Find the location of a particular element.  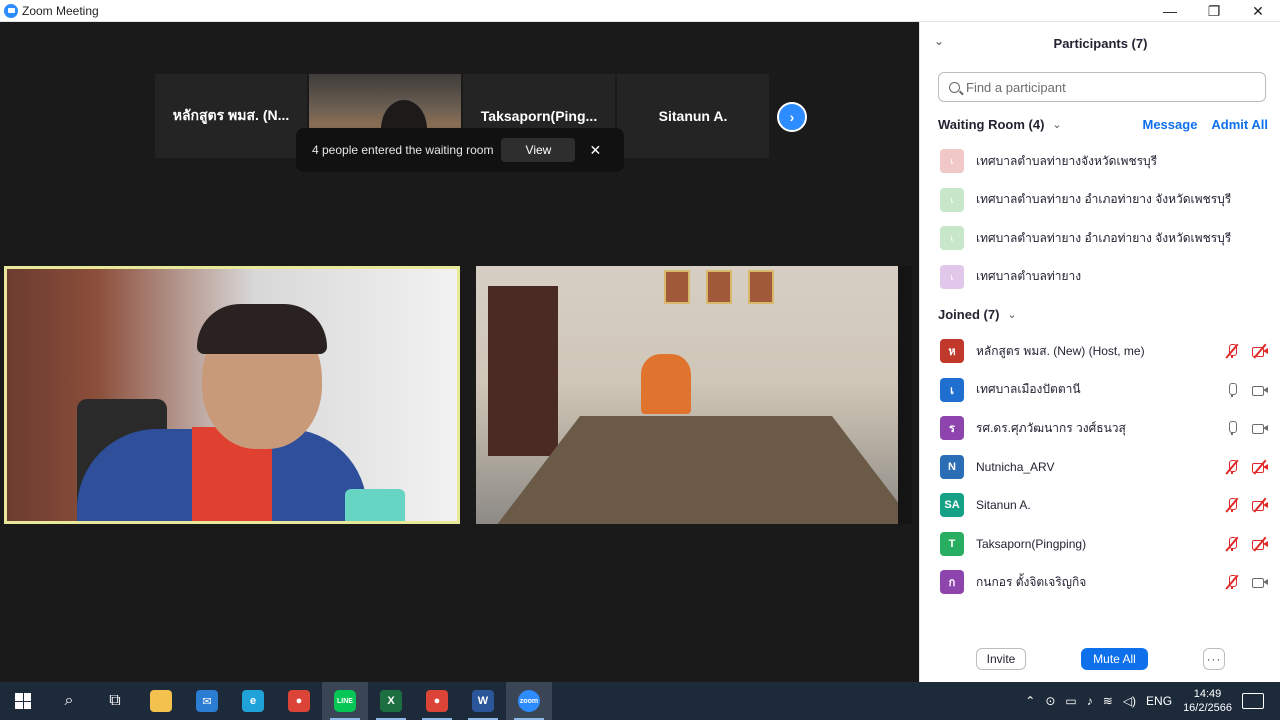

window-title: Zoom Meeting is located at coordinates (60, 10).